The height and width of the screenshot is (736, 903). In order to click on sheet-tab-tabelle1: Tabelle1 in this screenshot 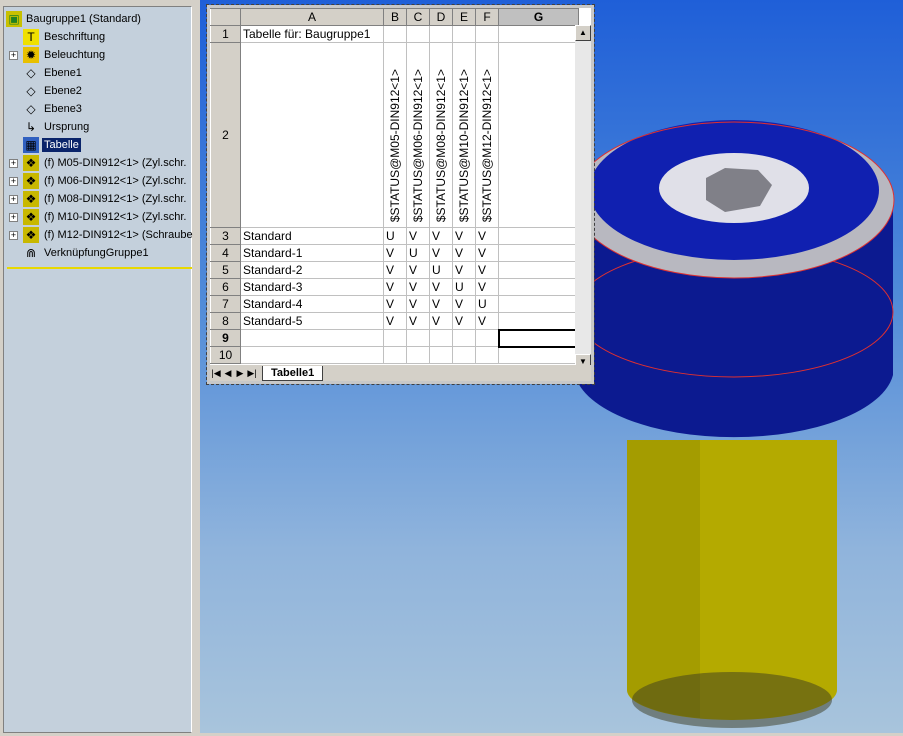, I will do `click(293, 373)`.